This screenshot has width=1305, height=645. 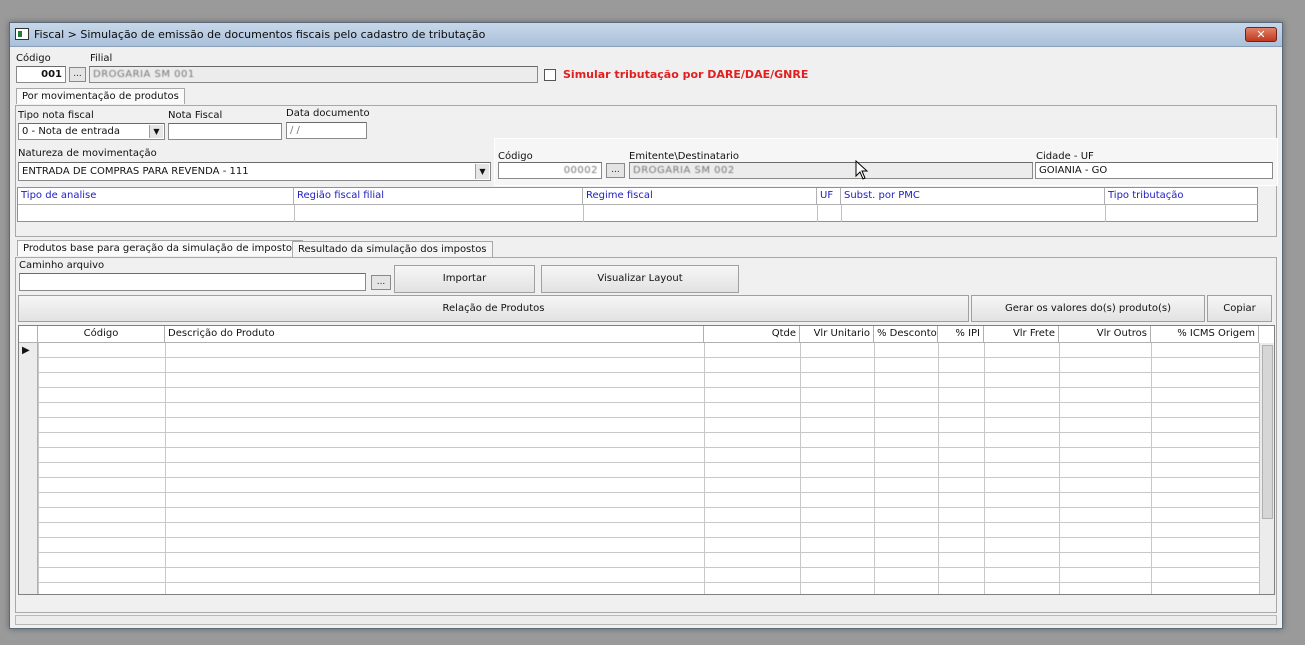 What do you see at coordinates (326, 130) in the screenshot?
I see `data-documento-field: / /` at bounding box center [326, 130].